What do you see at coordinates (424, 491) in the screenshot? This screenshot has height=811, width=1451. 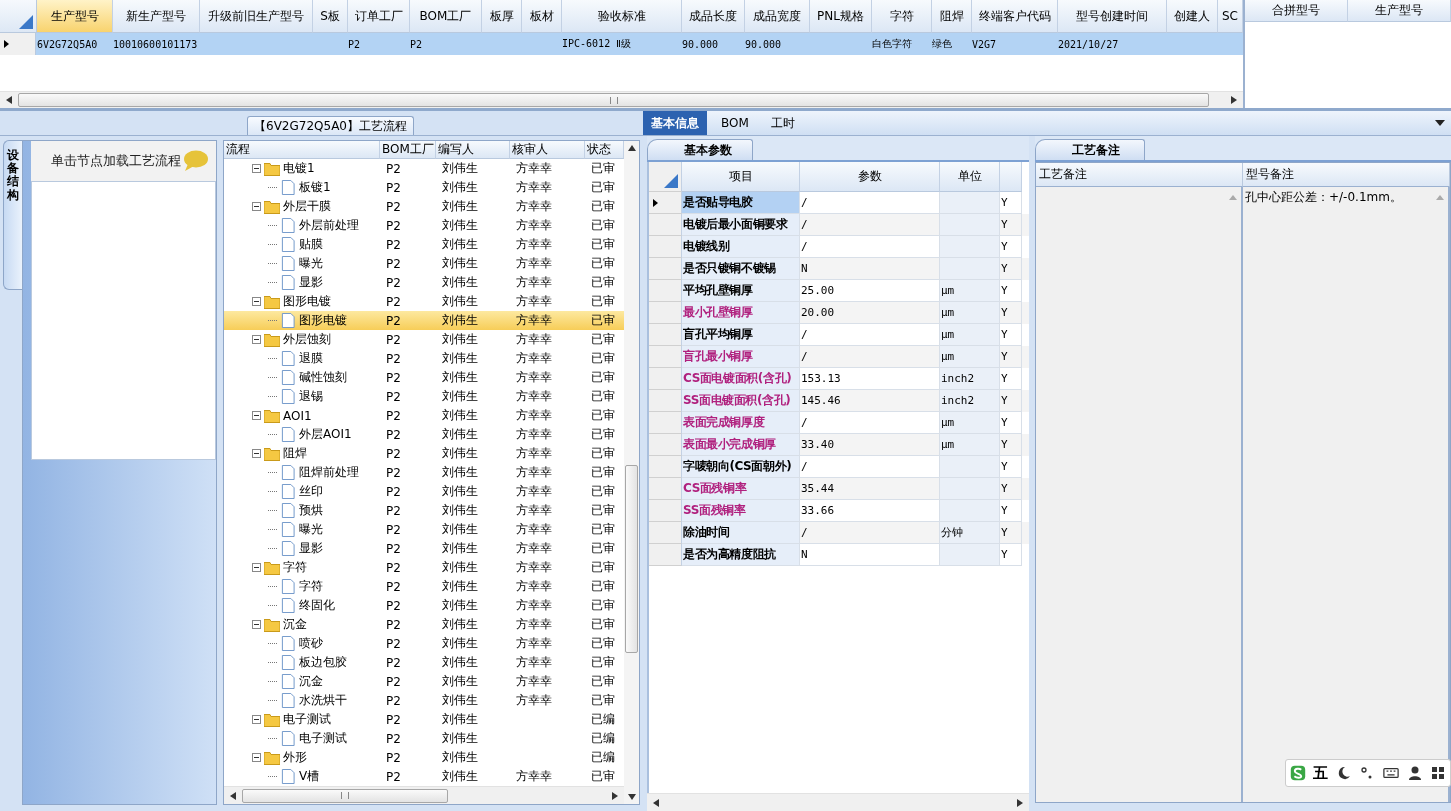 I see `tree-row: 丝印 P2 刘伟生 方幸幸 已审` at bounding box center [424, 491].